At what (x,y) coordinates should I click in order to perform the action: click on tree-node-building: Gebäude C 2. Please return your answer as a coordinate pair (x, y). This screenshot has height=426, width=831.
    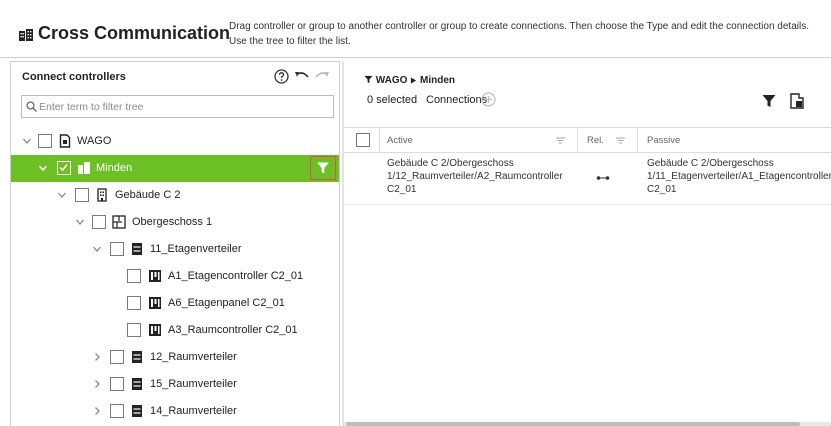
    Looking at the image, I should click on (175, 195).